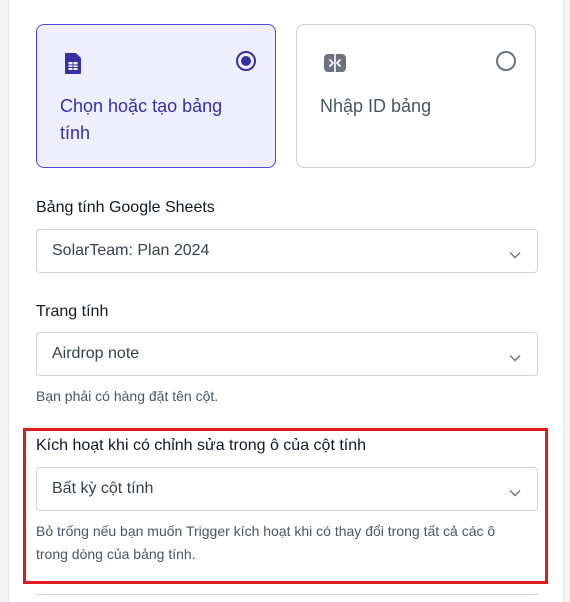  I want to click on right-scrollbar, so click(566, 301).